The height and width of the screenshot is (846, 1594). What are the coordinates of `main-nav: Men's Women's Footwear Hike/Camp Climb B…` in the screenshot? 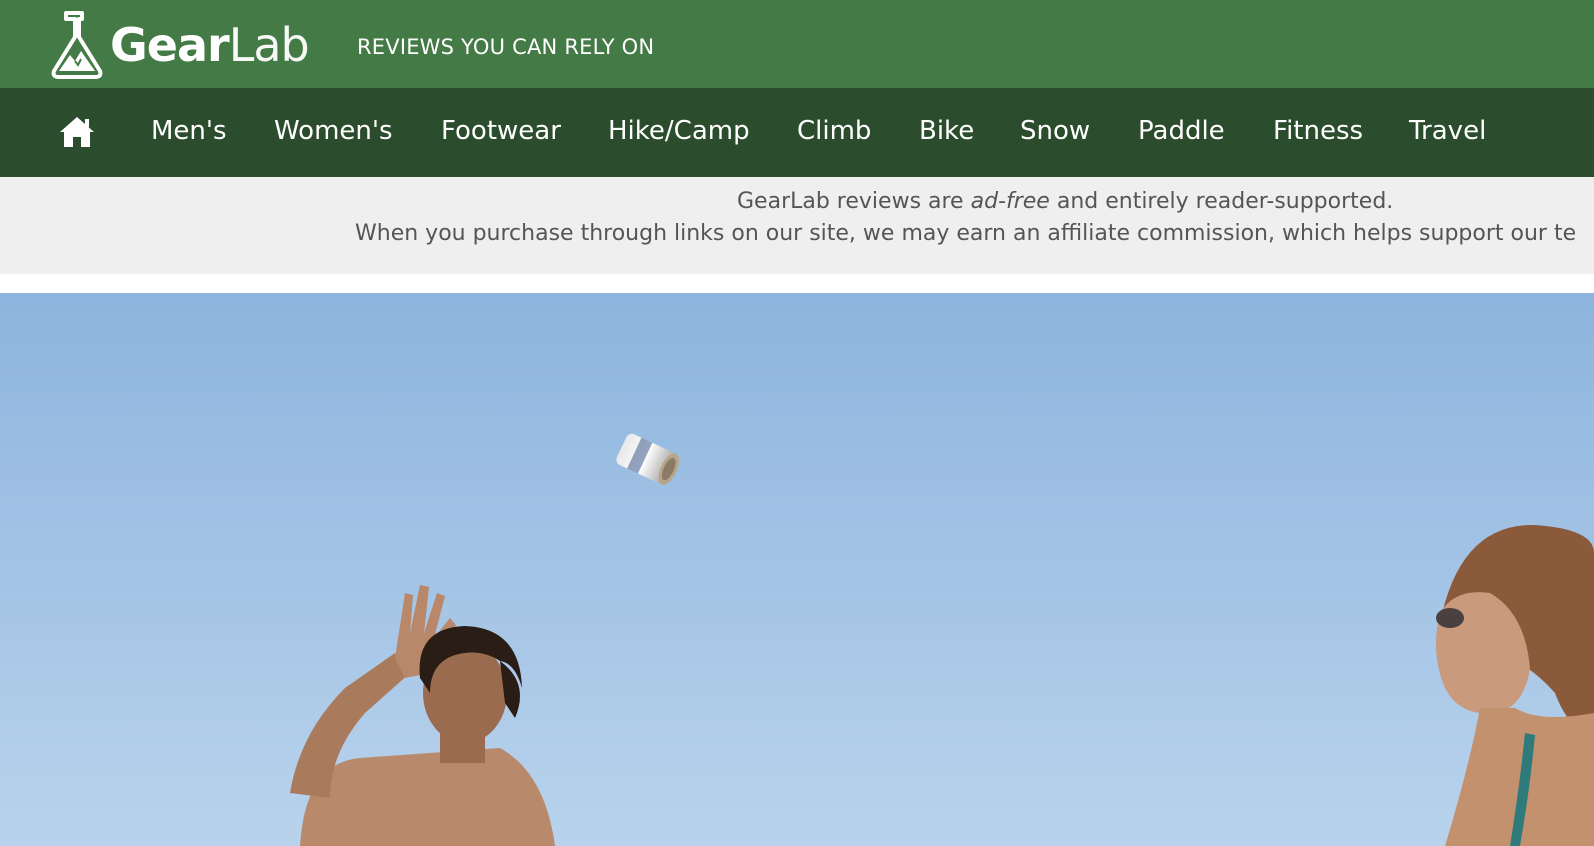 It's located at (797, 132).